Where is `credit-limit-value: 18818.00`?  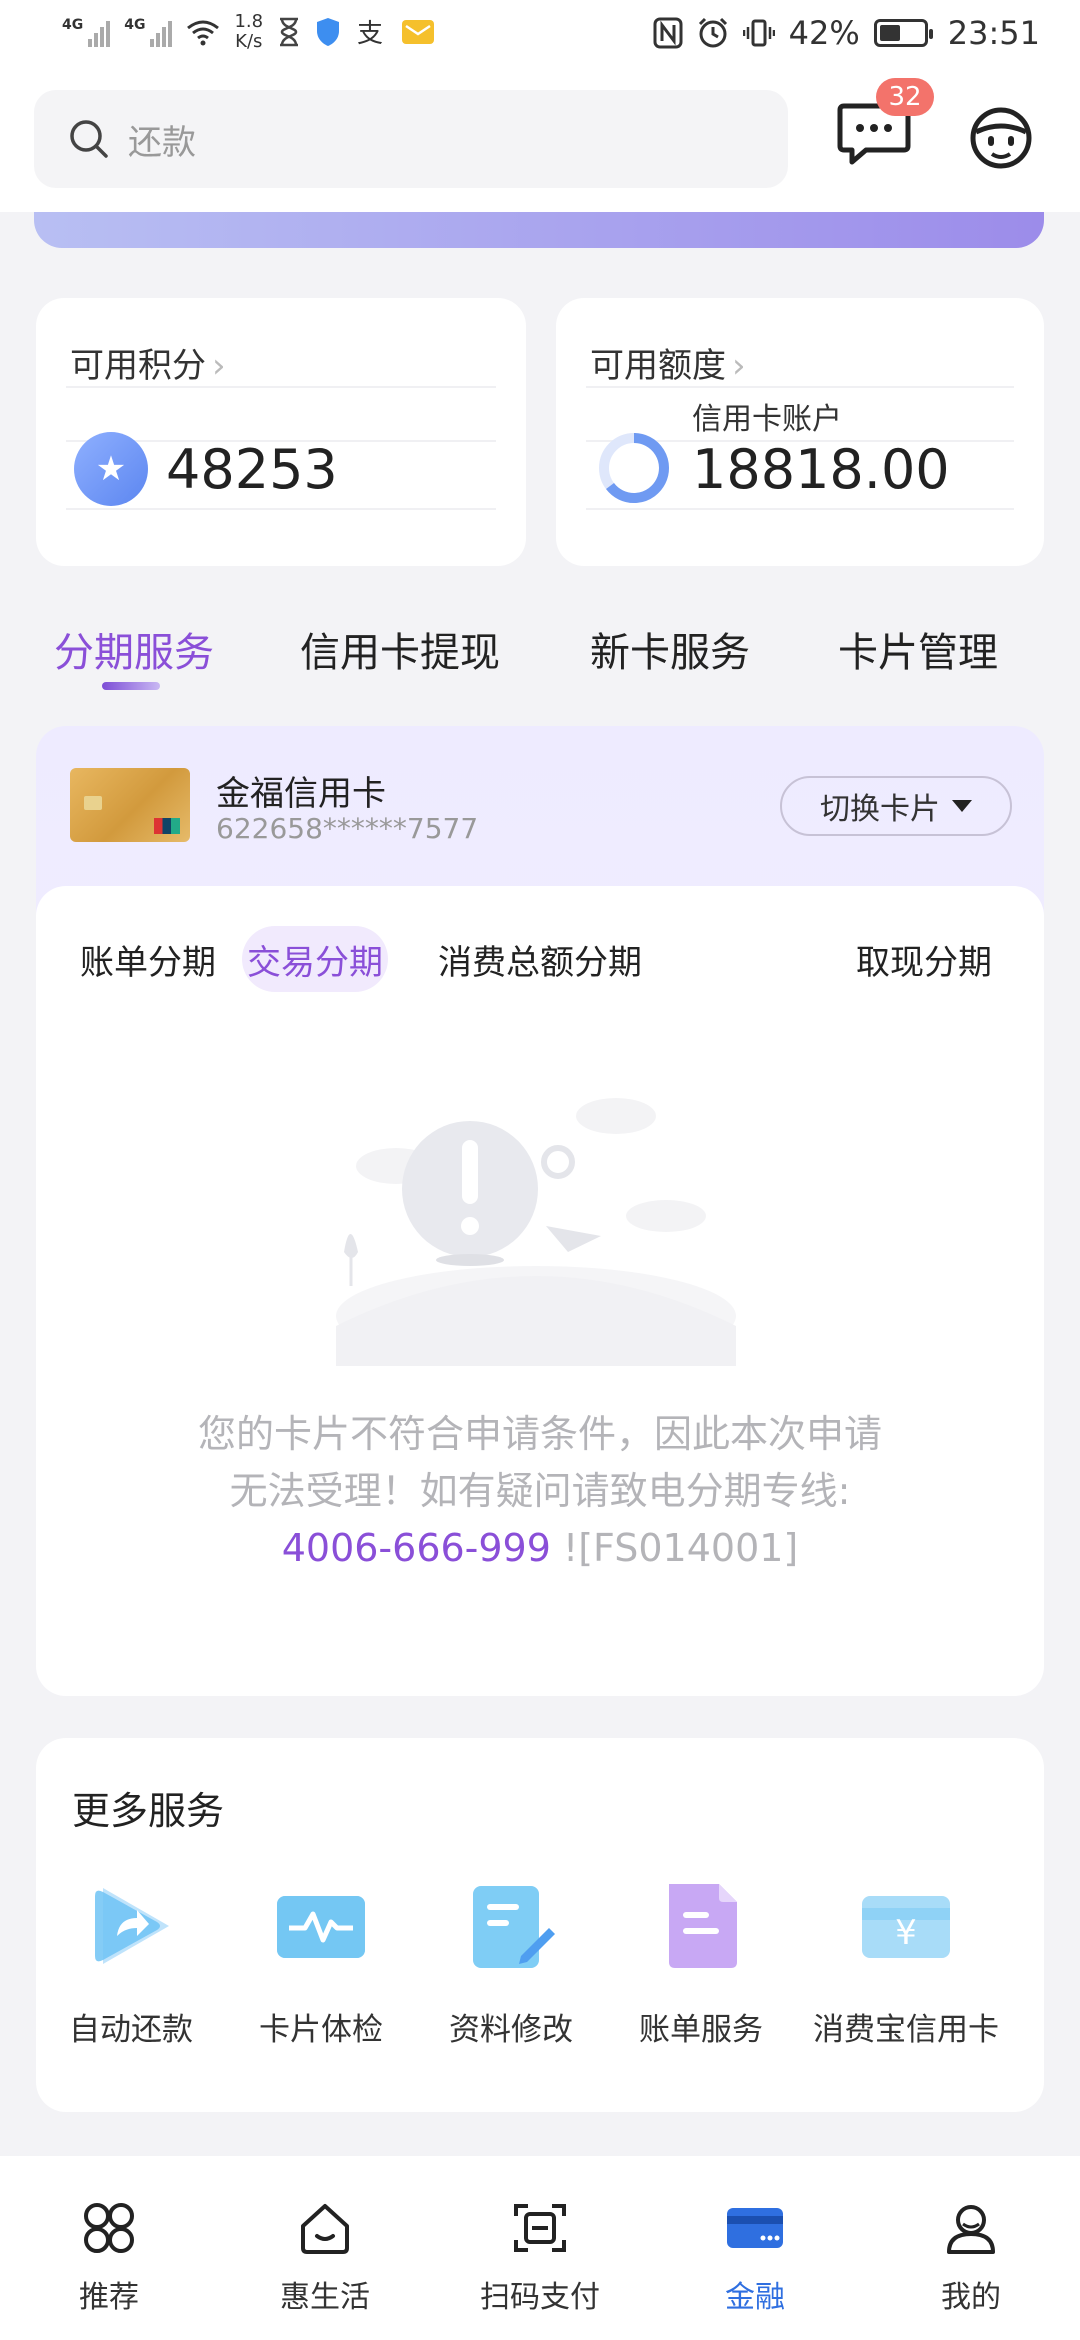 credit-limit-value: 18818.00 is located at coordinates (821, 469).